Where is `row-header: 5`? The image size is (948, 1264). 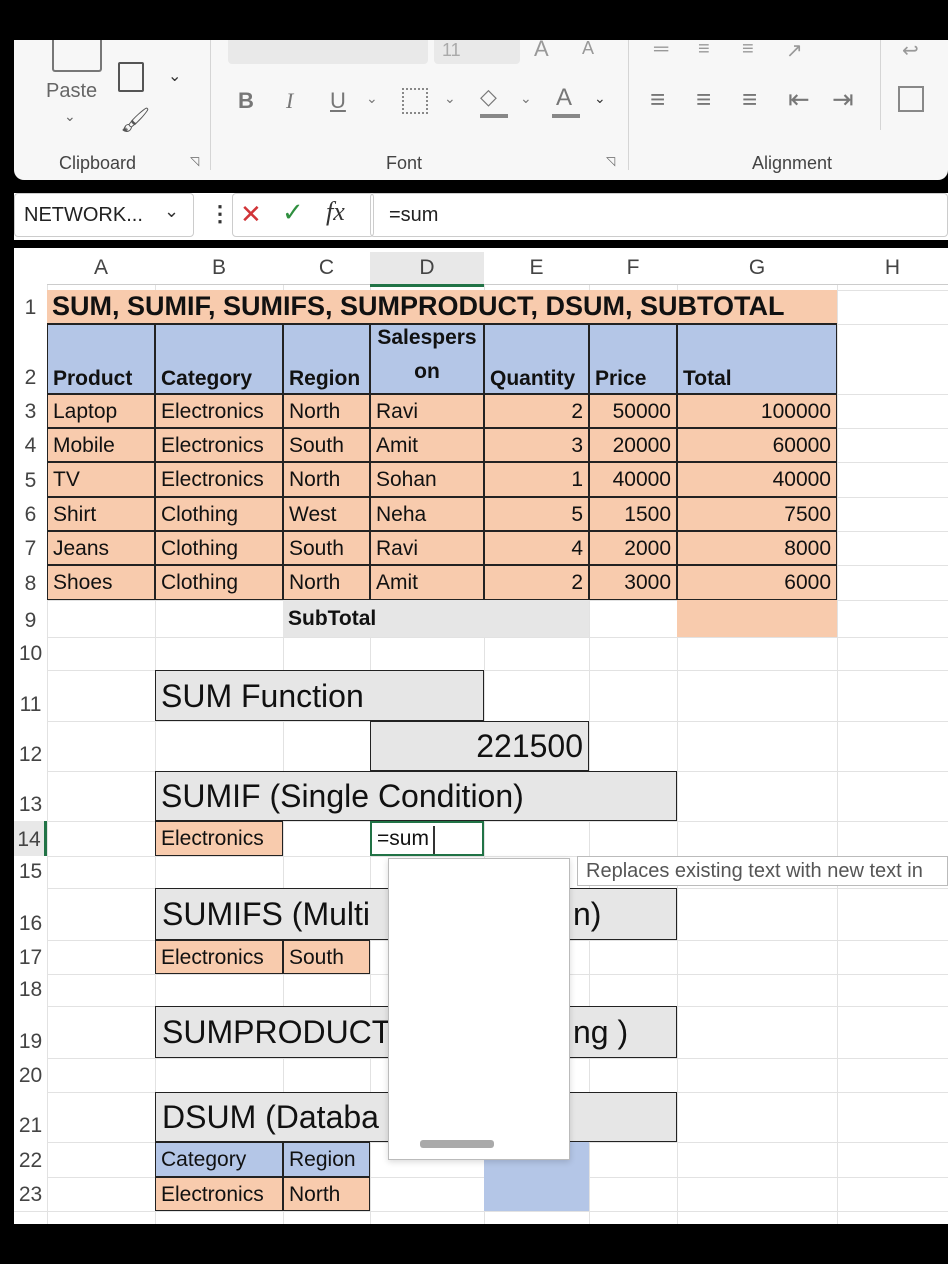 row-header: 5 is located at coordinates (30, 479).